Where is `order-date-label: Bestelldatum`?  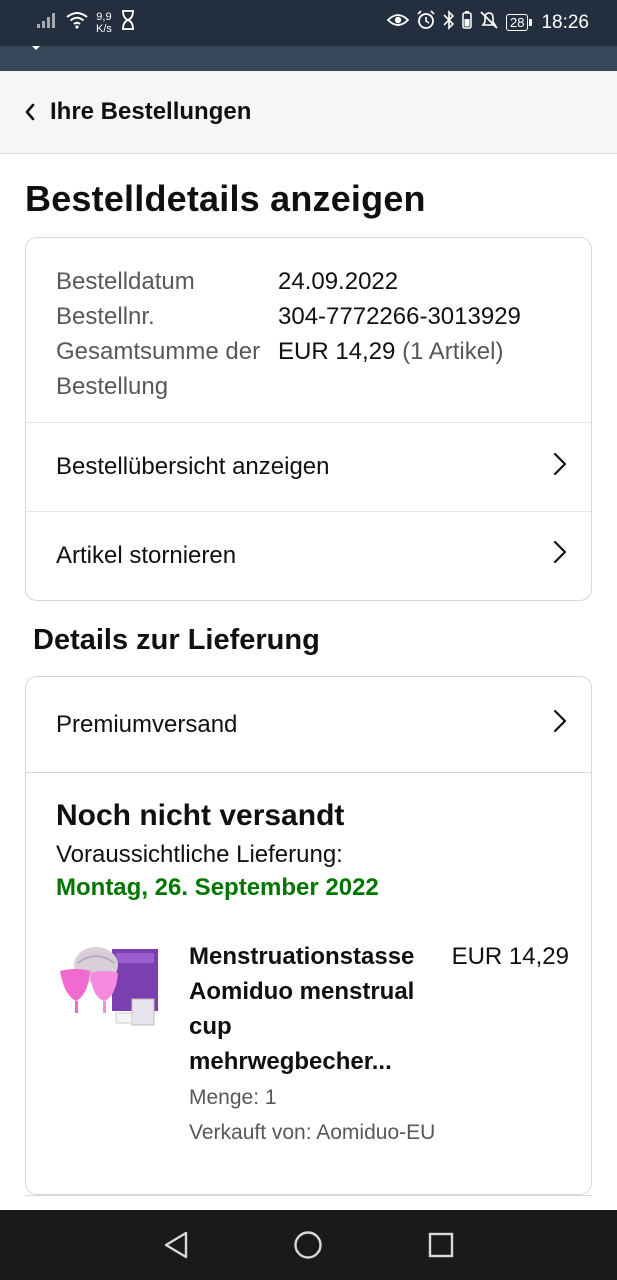 order-date-label: Bestelldatum is located at coordinates (125, 281).